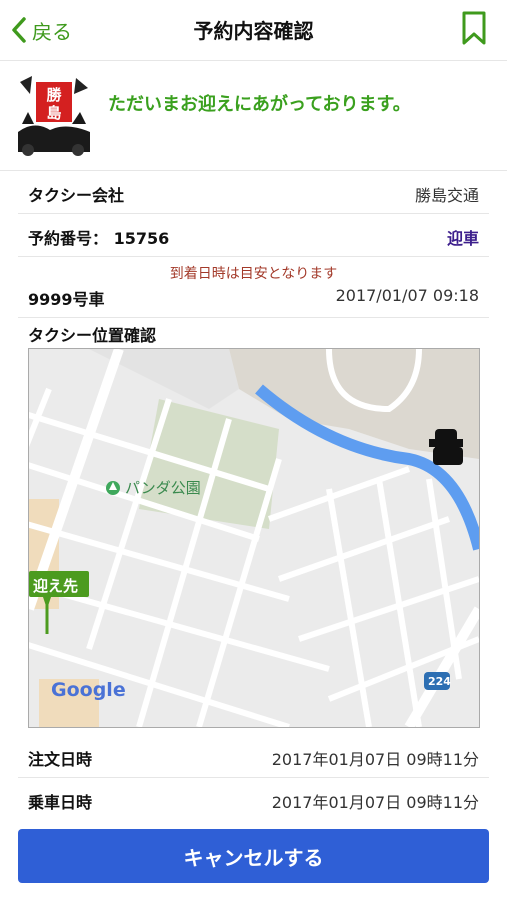  I want to click on ride-datetime-value: 2017年01月07日 09時11分, so click(375, 802).